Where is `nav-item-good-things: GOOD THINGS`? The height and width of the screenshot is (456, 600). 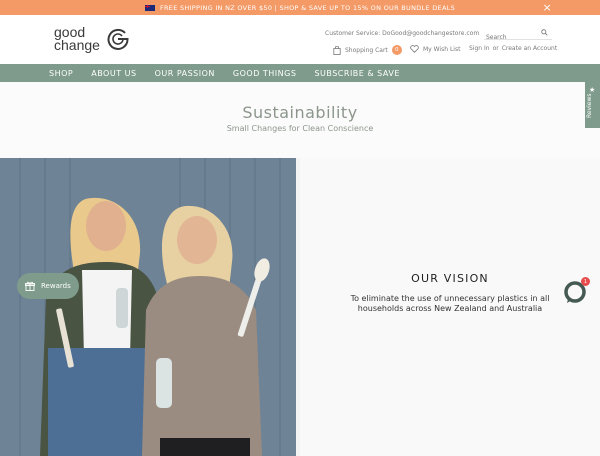
nav-item-good-things: GOOD THINGS is located at coordinates (265, 73).